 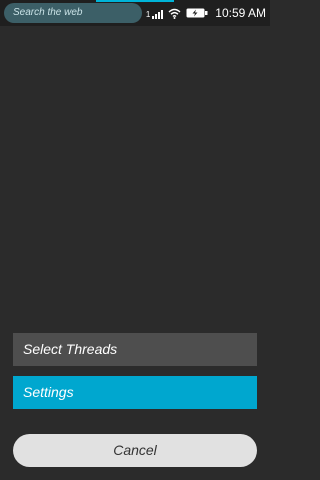 I want to click on status-indicators: 1 10:59 AM, so click(x=206, y=13).